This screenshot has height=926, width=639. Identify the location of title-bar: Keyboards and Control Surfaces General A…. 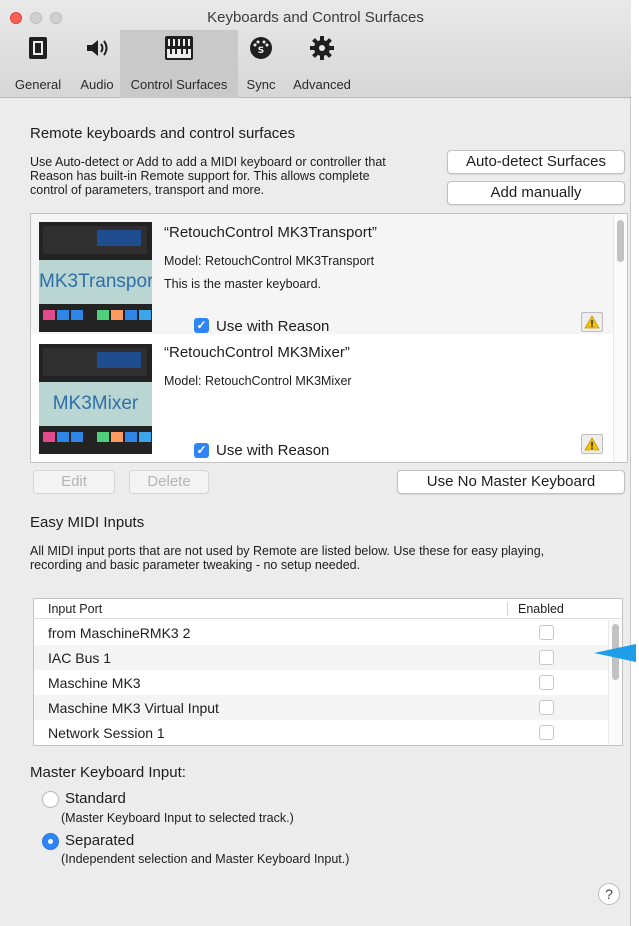
(315, 49).